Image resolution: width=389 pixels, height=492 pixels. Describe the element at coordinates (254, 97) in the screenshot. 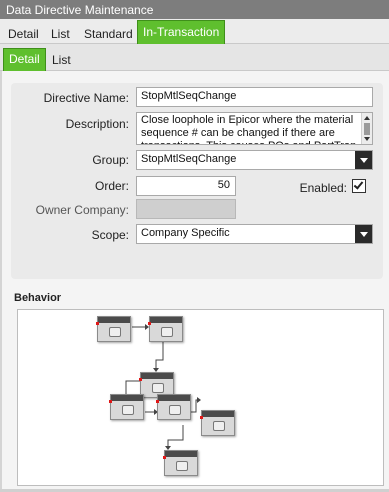

I see `directive-name-input: StopMtlSeqChange` at that location.